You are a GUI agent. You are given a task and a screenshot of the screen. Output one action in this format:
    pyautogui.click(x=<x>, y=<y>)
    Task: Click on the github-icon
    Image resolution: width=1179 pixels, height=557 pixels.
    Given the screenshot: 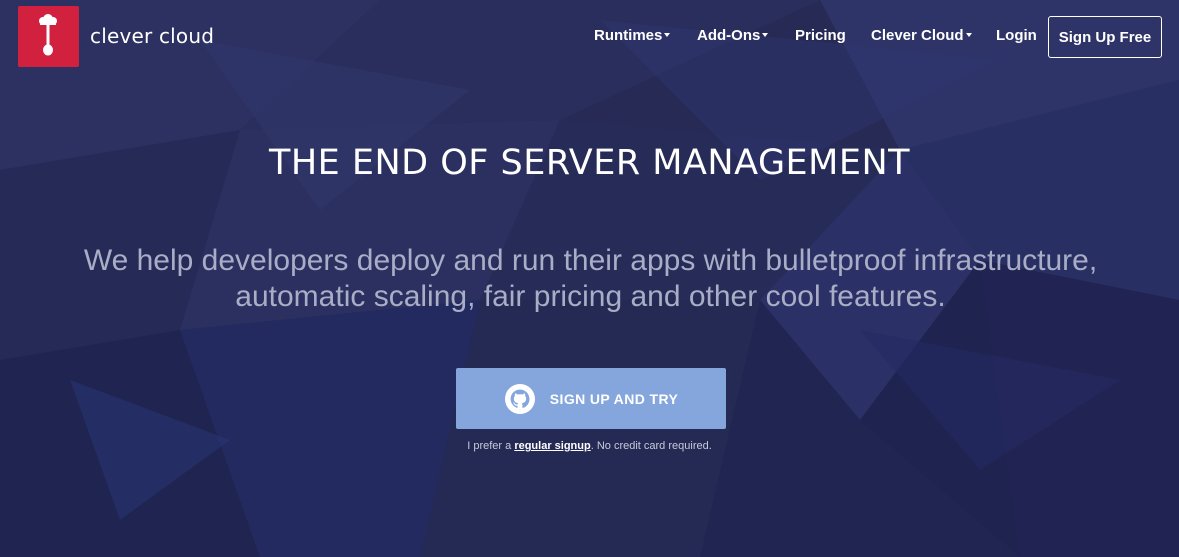 What is the action you would take?
    pyautogui.click(x=520, y=399)
    